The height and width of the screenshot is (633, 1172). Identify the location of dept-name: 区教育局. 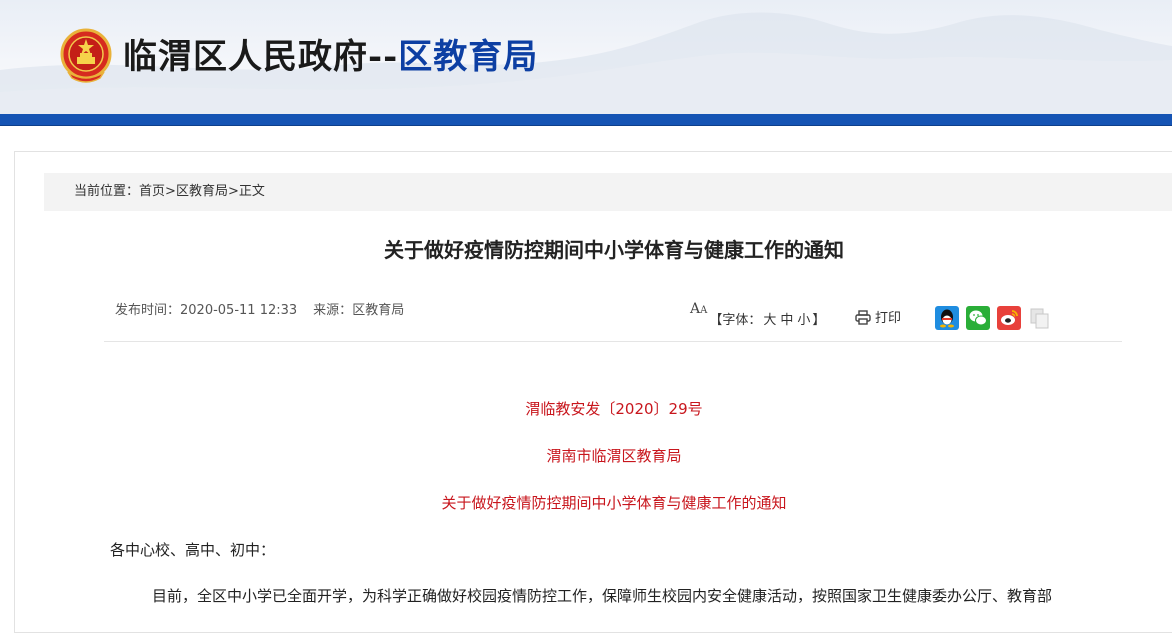
(468, 57).